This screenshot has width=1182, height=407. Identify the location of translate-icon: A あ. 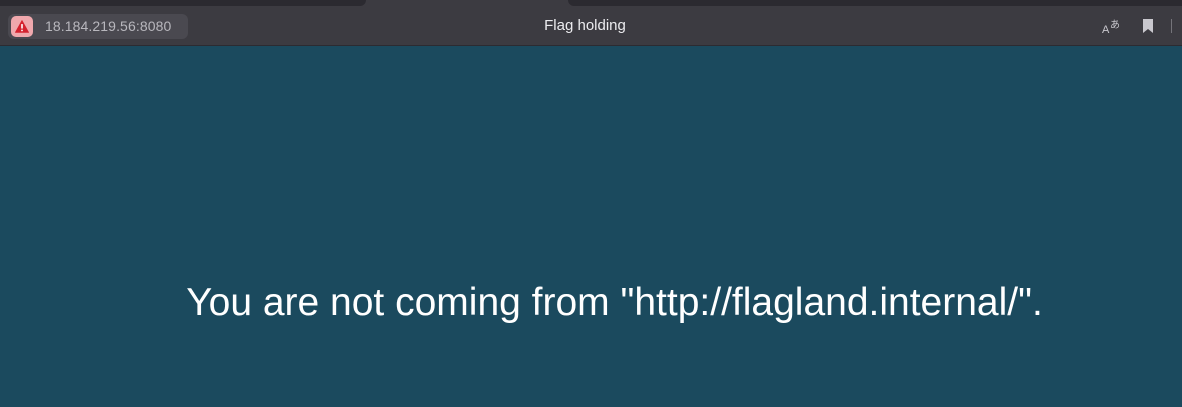
(1112, 26).